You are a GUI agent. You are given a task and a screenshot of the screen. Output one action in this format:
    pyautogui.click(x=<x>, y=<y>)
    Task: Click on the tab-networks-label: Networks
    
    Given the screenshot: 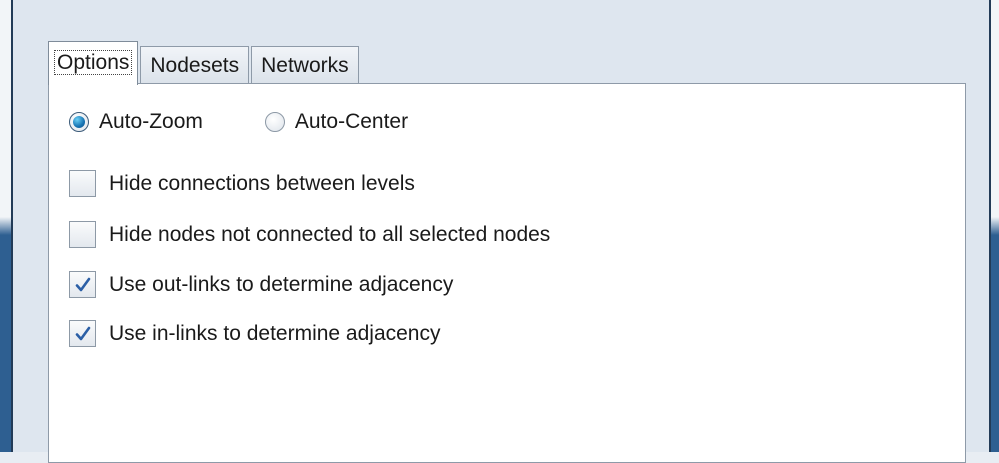 What is the action you would take?
    pyautogui.click(x=305, y=65)
    